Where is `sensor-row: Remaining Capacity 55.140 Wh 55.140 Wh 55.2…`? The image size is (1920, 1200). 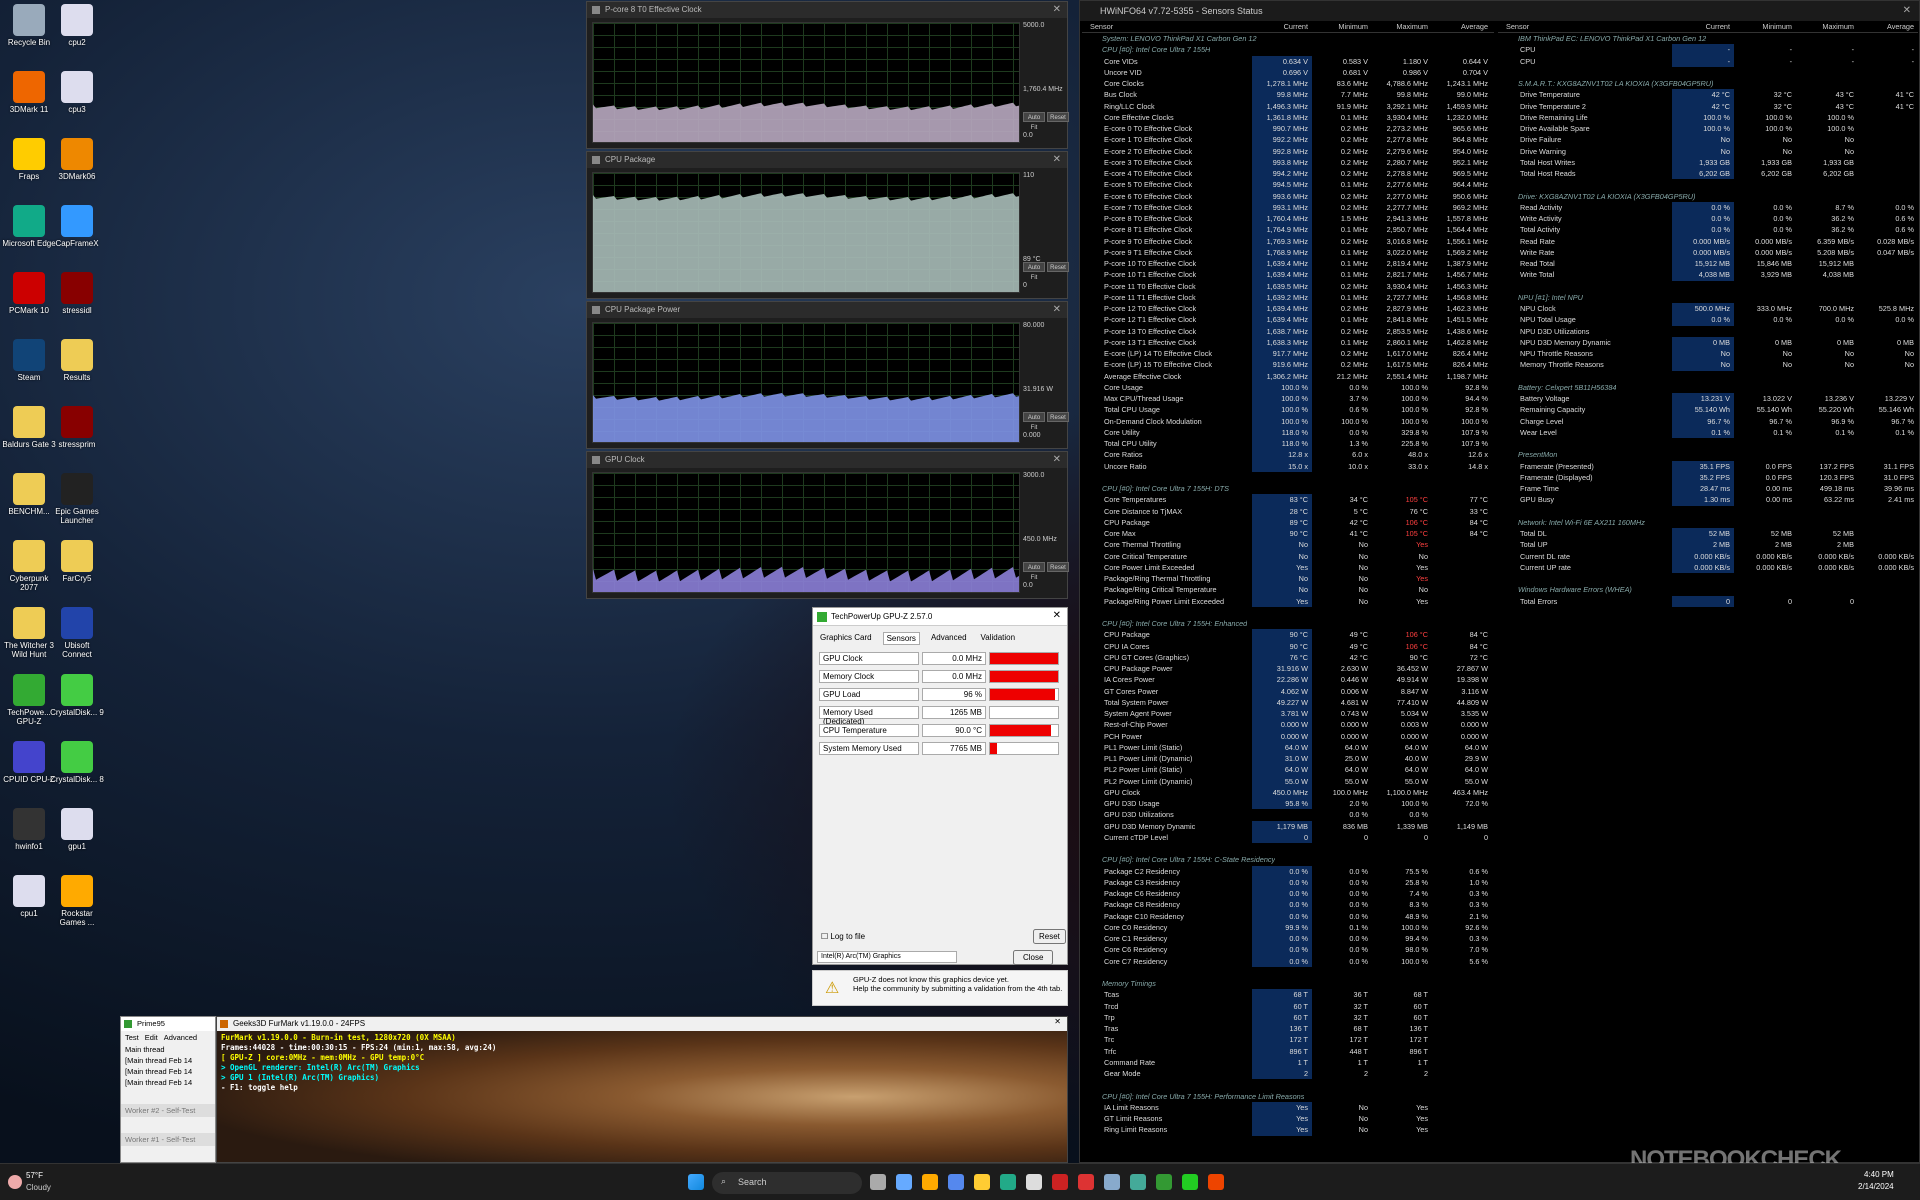 sensor-row: Remaining Capacity 55.140 Wh 55.140 Wh 55.2… is located at coordinates (1708, 410).